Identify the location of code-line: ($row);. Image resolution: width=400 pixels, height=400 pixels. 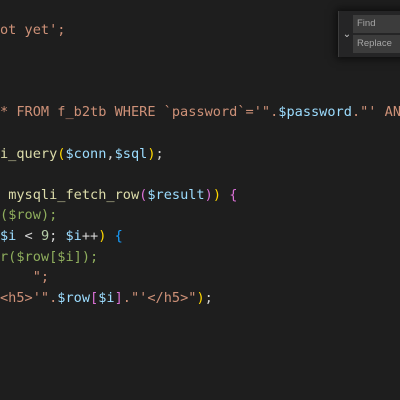
(200, 215).